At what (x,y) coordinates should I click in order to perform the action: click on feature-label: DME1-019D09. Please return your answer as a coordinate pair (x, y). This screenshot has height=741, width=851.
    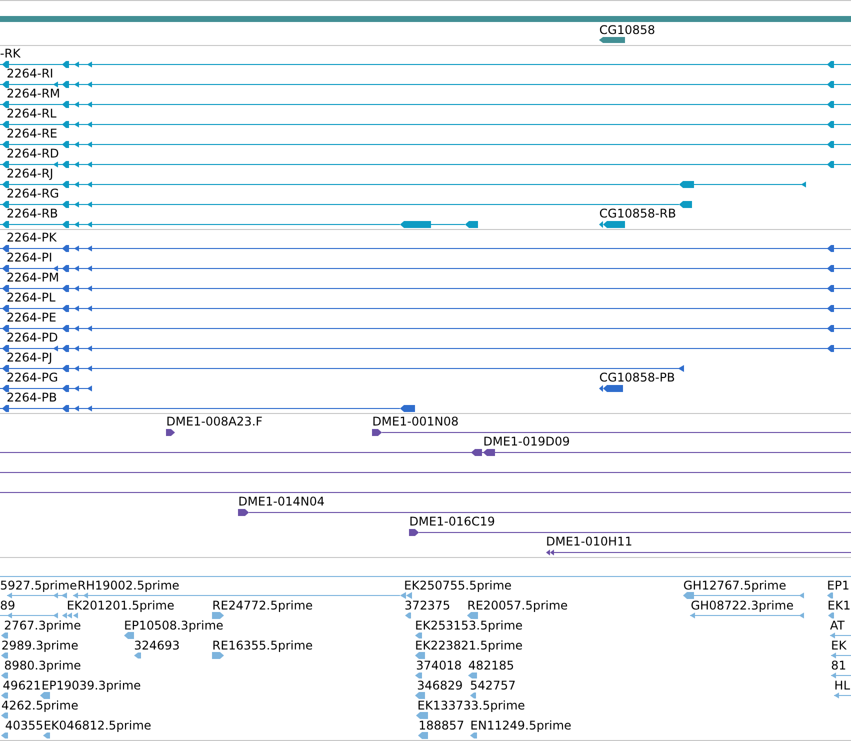
    Looking at the image, I should click on (526, 441).